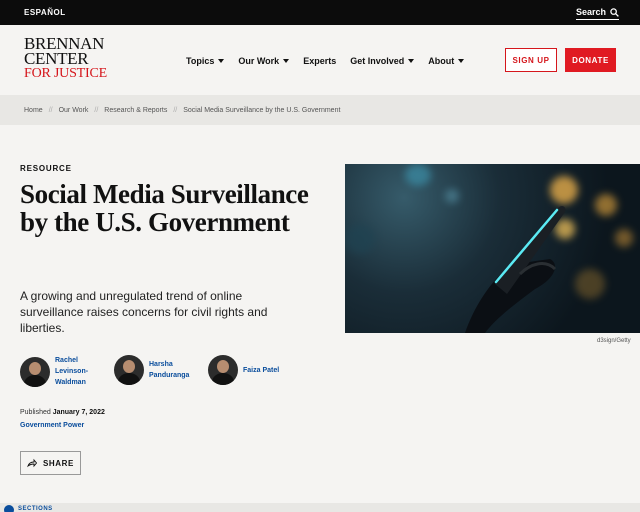 Image resolution: width=640 pixels, height=512 pixels. I want to click on sections-label: SECTIONS, so click(35, 509).